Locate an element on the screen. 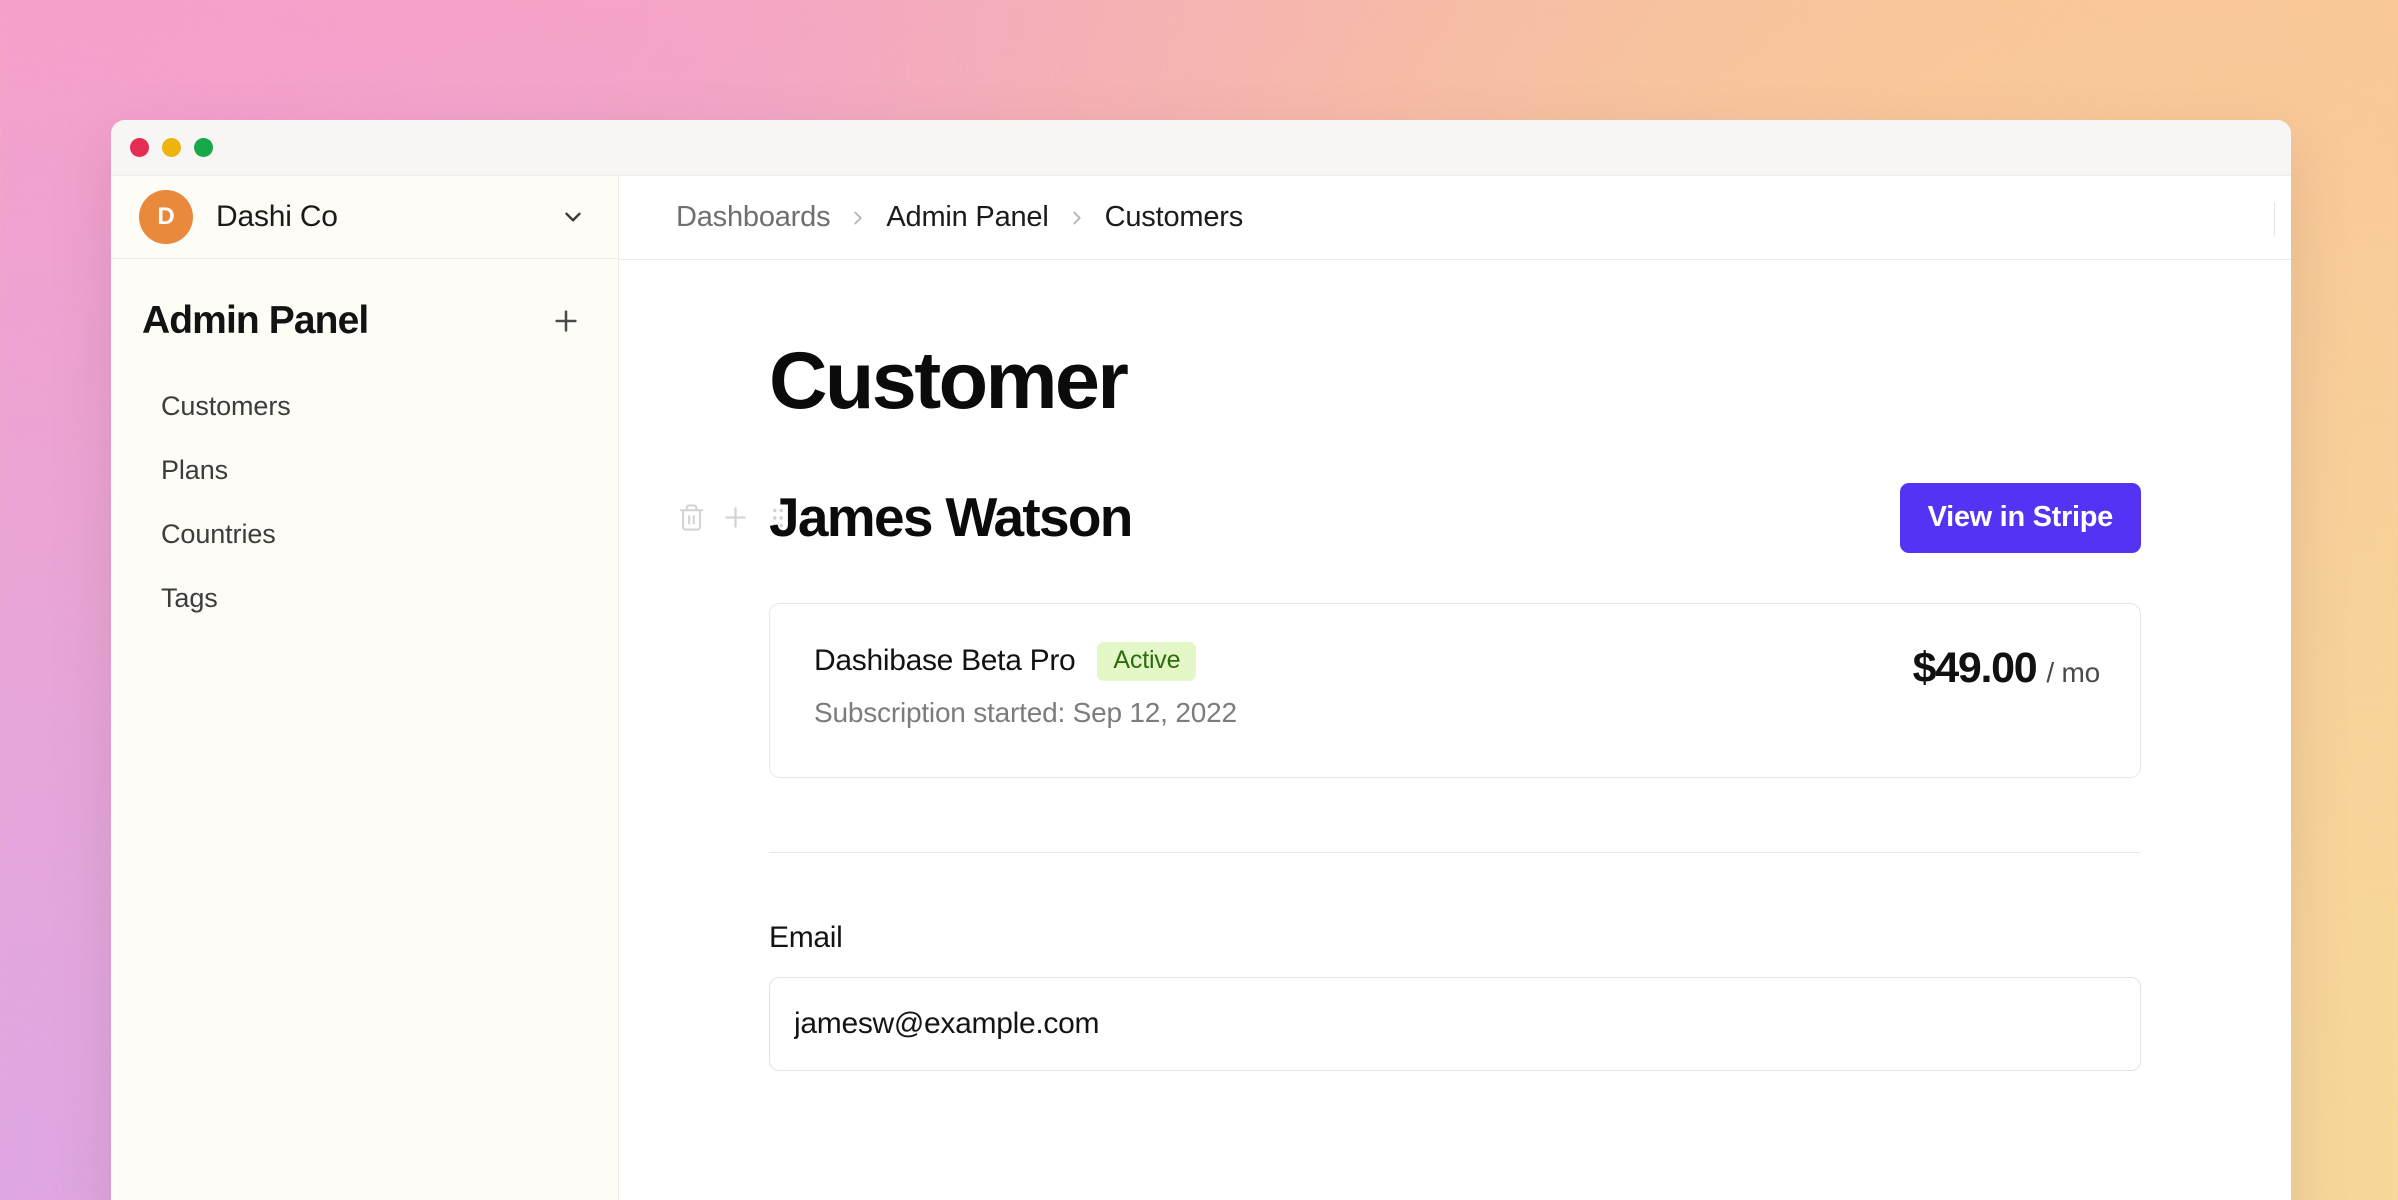 This screenshot has width=2398, height=1200. sidebar-item-label: Customers is located at coordinates (226, 406).